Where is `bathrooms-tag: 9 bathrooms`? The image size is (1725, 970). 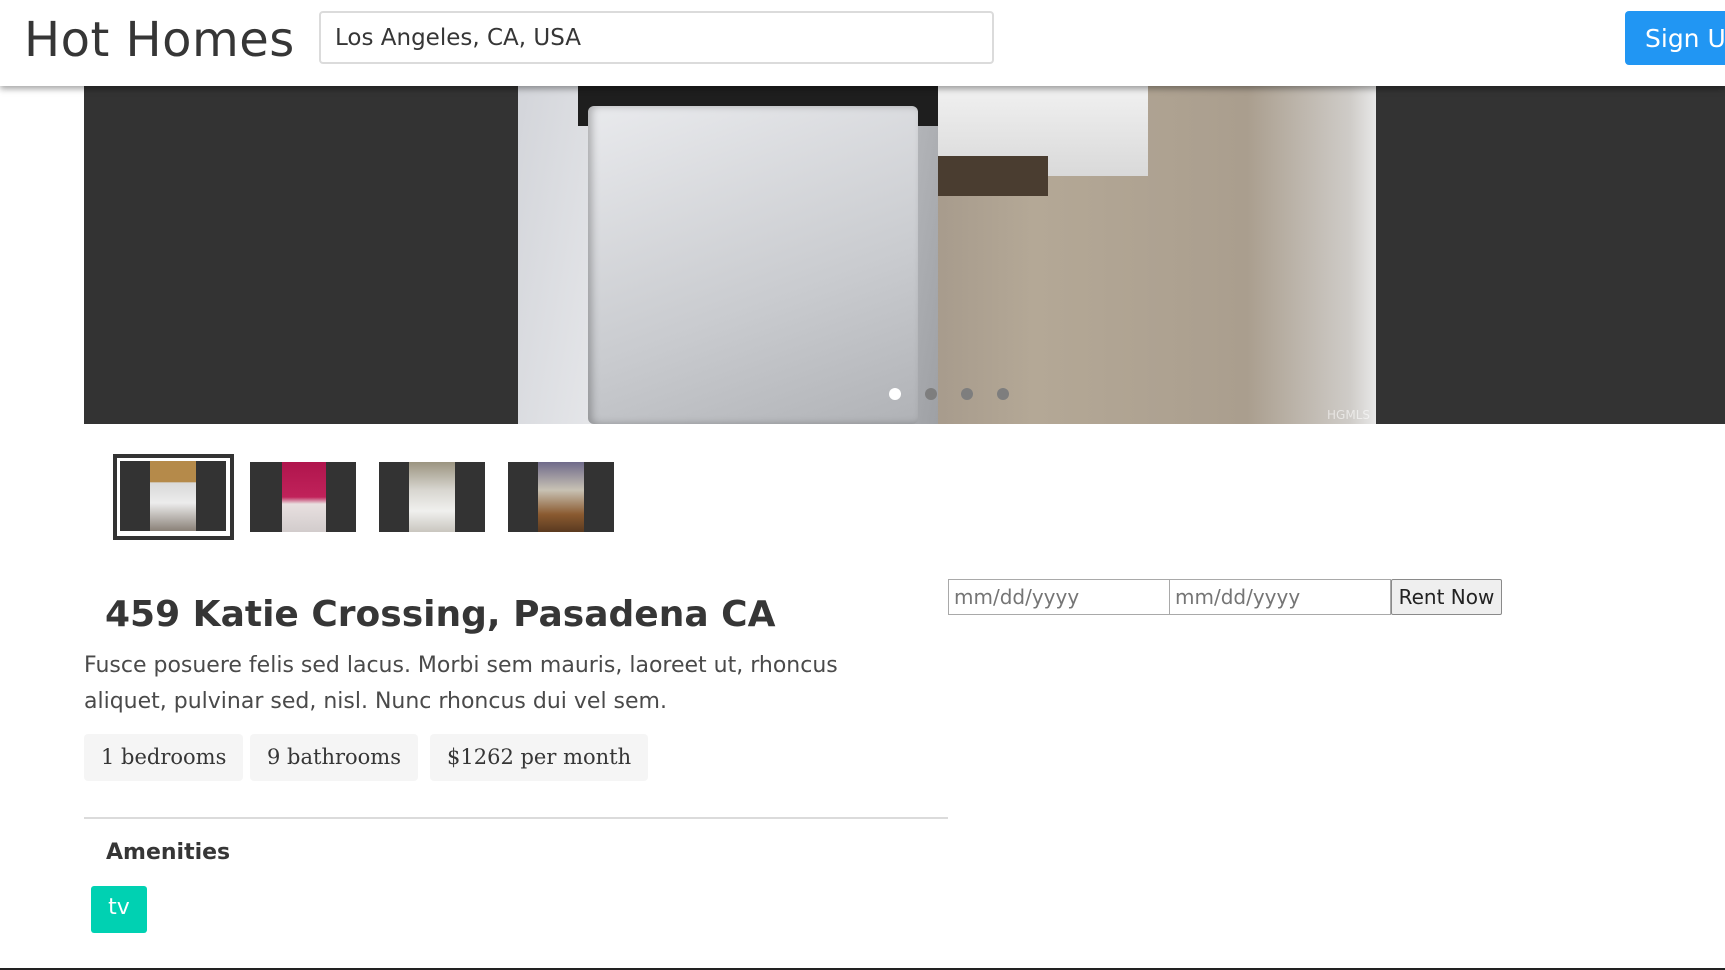 bathrooms-tag: 9 bathrooms is located at coordinates (334, 757).